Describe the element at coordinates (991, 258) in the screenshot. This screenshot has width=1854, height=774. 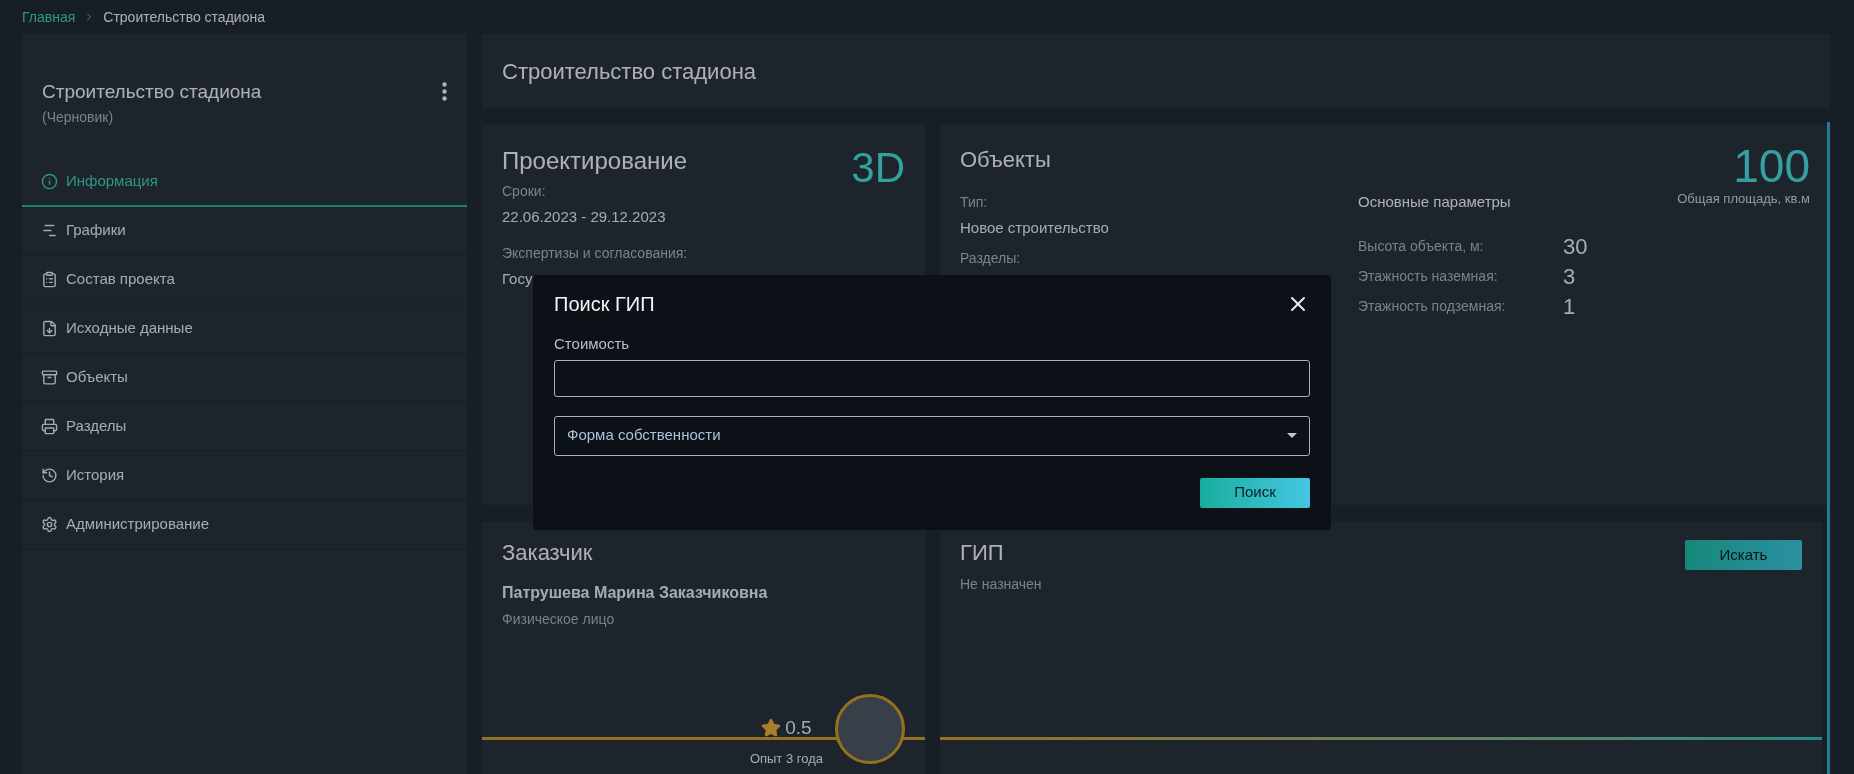
I see `field-label: Разделы:` at that location.